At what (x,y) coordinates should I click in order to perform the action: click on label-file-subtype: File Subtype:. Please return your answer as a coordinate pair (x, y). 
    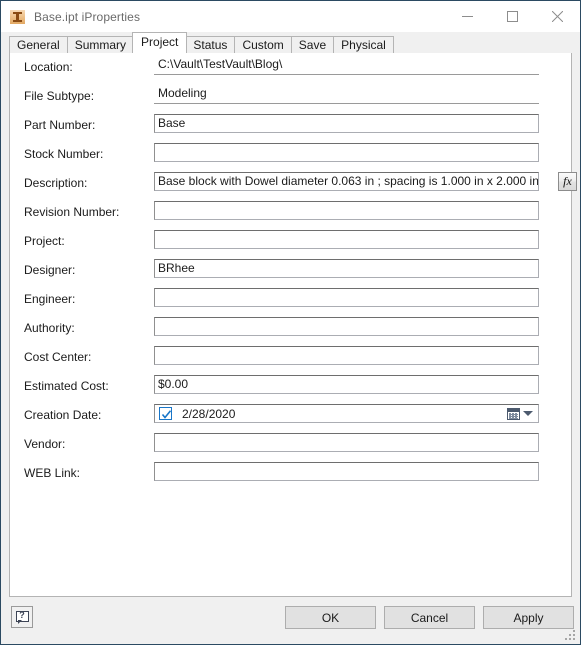
    Looking at the image, I should click on (59, 96).